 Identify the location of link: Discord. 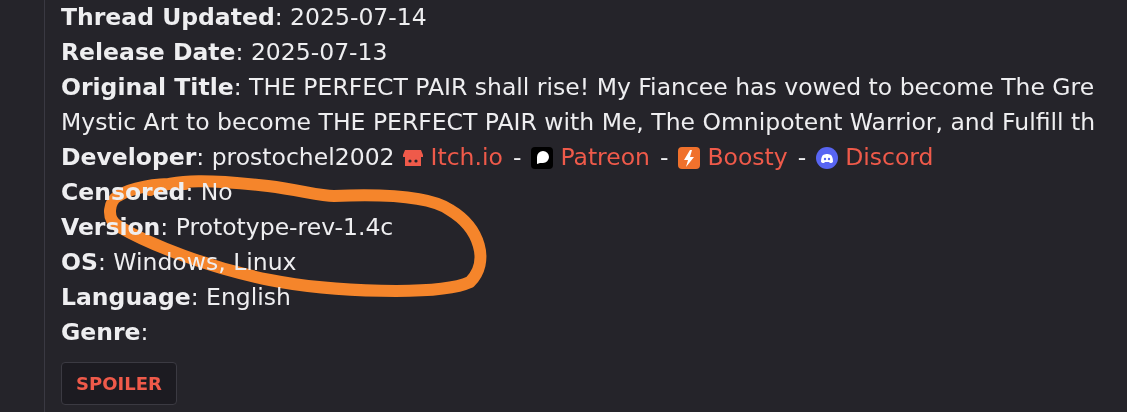
(889, 157).